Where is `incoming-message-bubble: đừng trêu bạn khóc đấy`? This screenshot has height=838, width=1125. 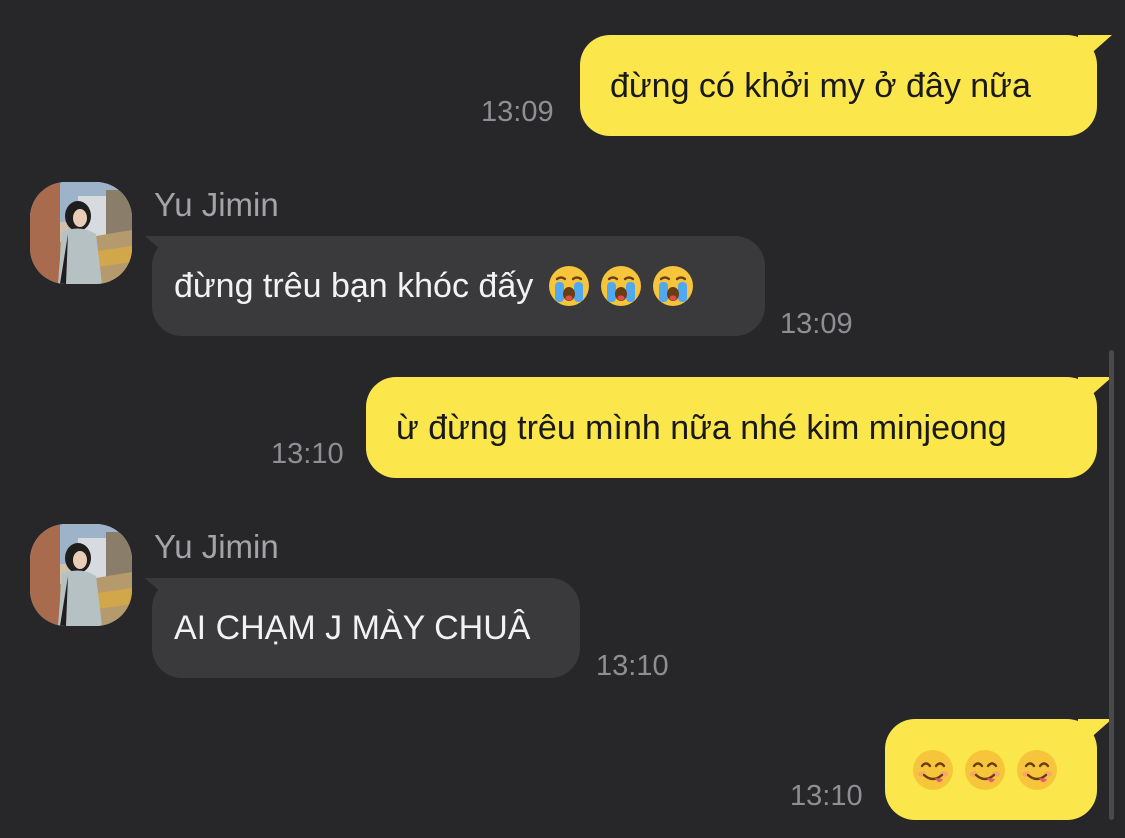 incoming-message-bubble: đừng trêu bạn khóc đấy is located at coordinates (458, 286).